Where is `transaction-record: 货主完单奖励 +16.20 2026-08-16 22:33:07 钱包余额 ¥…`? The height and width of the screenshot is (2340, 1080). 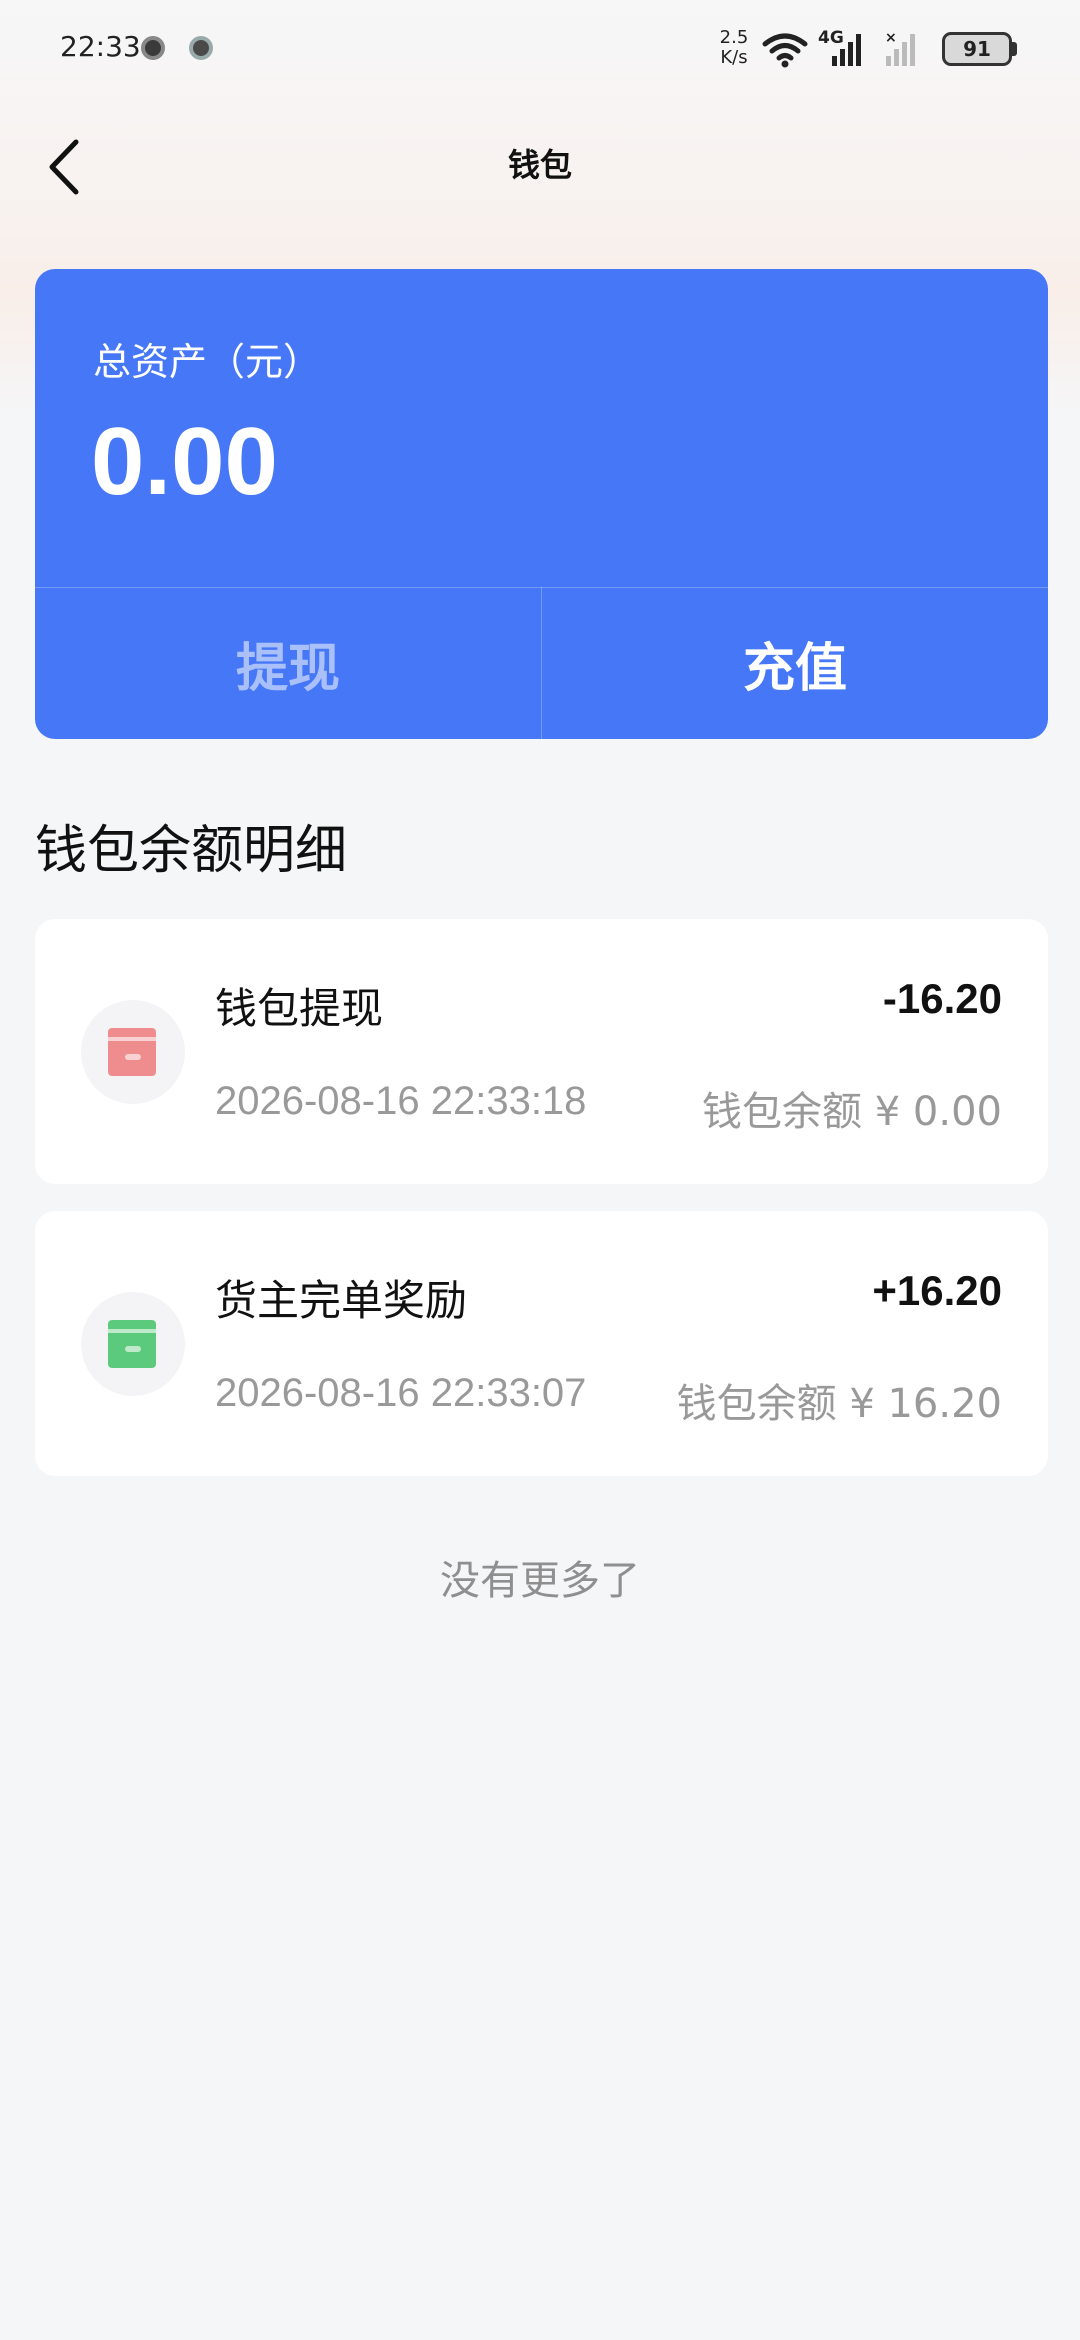
transaction-record: 货主完单奖励 +16.20 2026-08-16 22:33:07 钱包余额 ¥… is located at coordinates (541, 1343).